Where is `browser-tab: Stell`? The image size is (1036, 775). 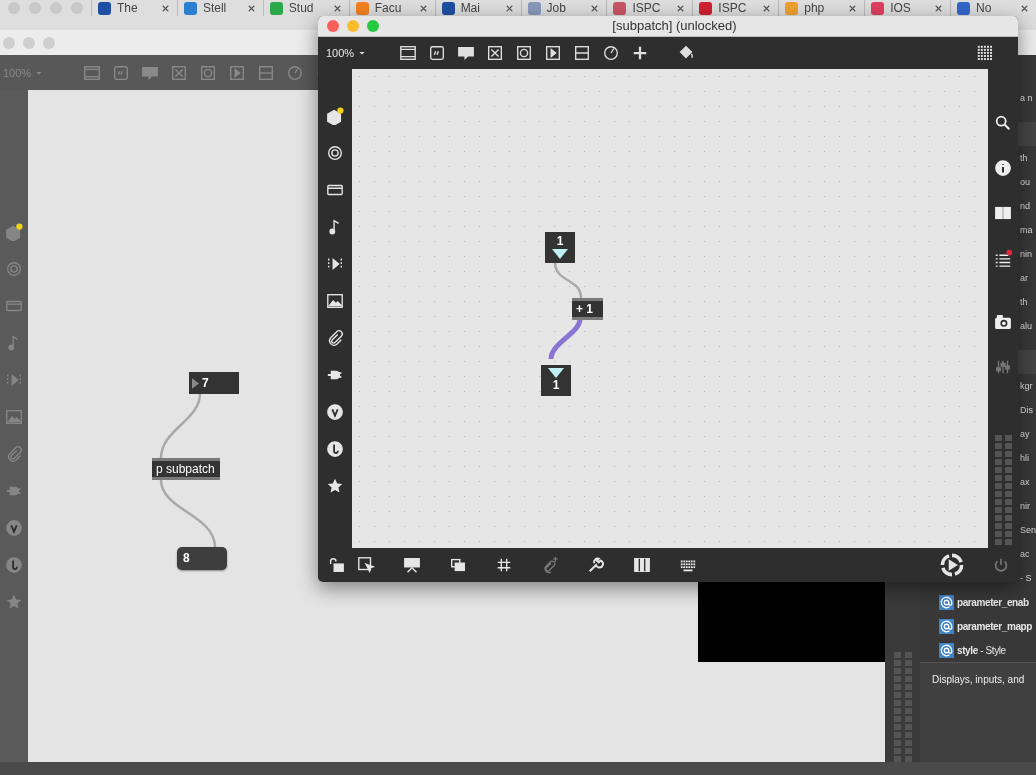 browser-tab: Stell is located at coordinates (219, 8).